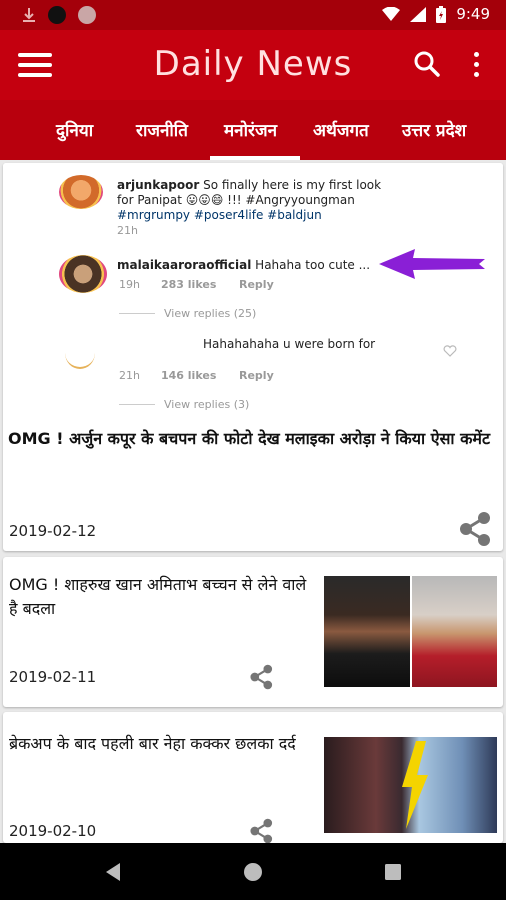  What do you see at coordinates (427, 64) in the screenshot?
I see `search-icon` at bounding box center [427, 64].